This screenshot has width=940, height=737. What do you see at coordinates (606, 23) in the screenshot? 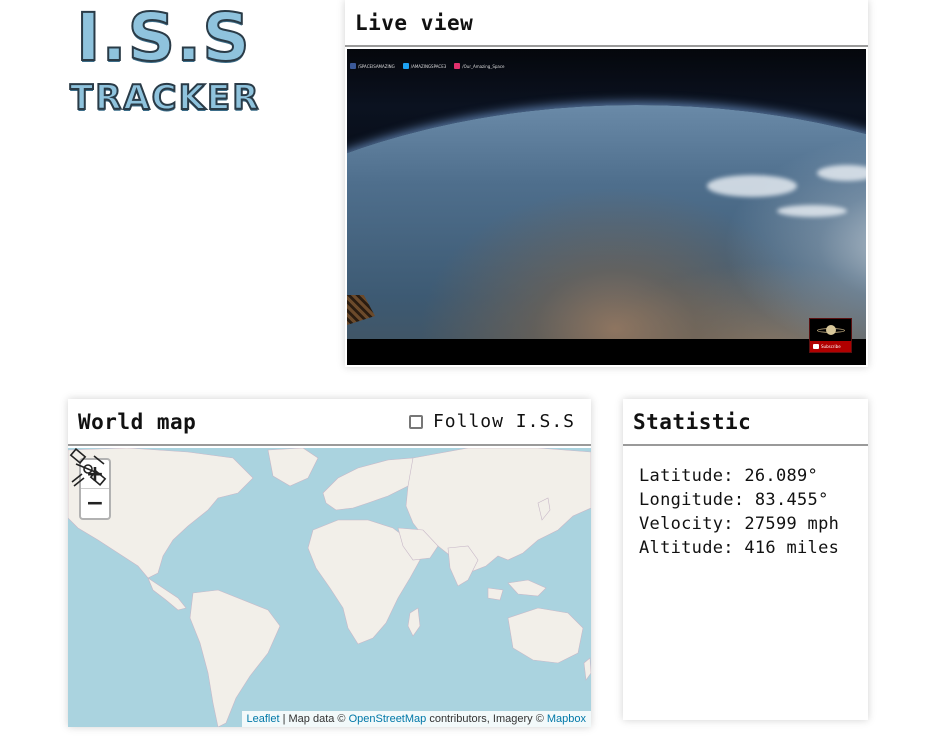
I see `live-view-title: Live view` at bounding box center [606, 23].